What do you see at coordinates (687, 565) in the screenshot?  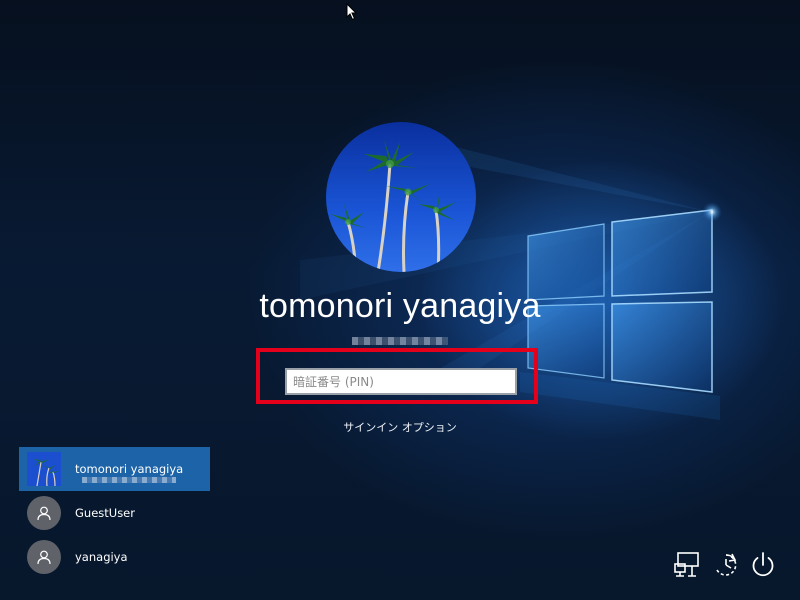 I see `network-icon` at bounding box center [687, 565].